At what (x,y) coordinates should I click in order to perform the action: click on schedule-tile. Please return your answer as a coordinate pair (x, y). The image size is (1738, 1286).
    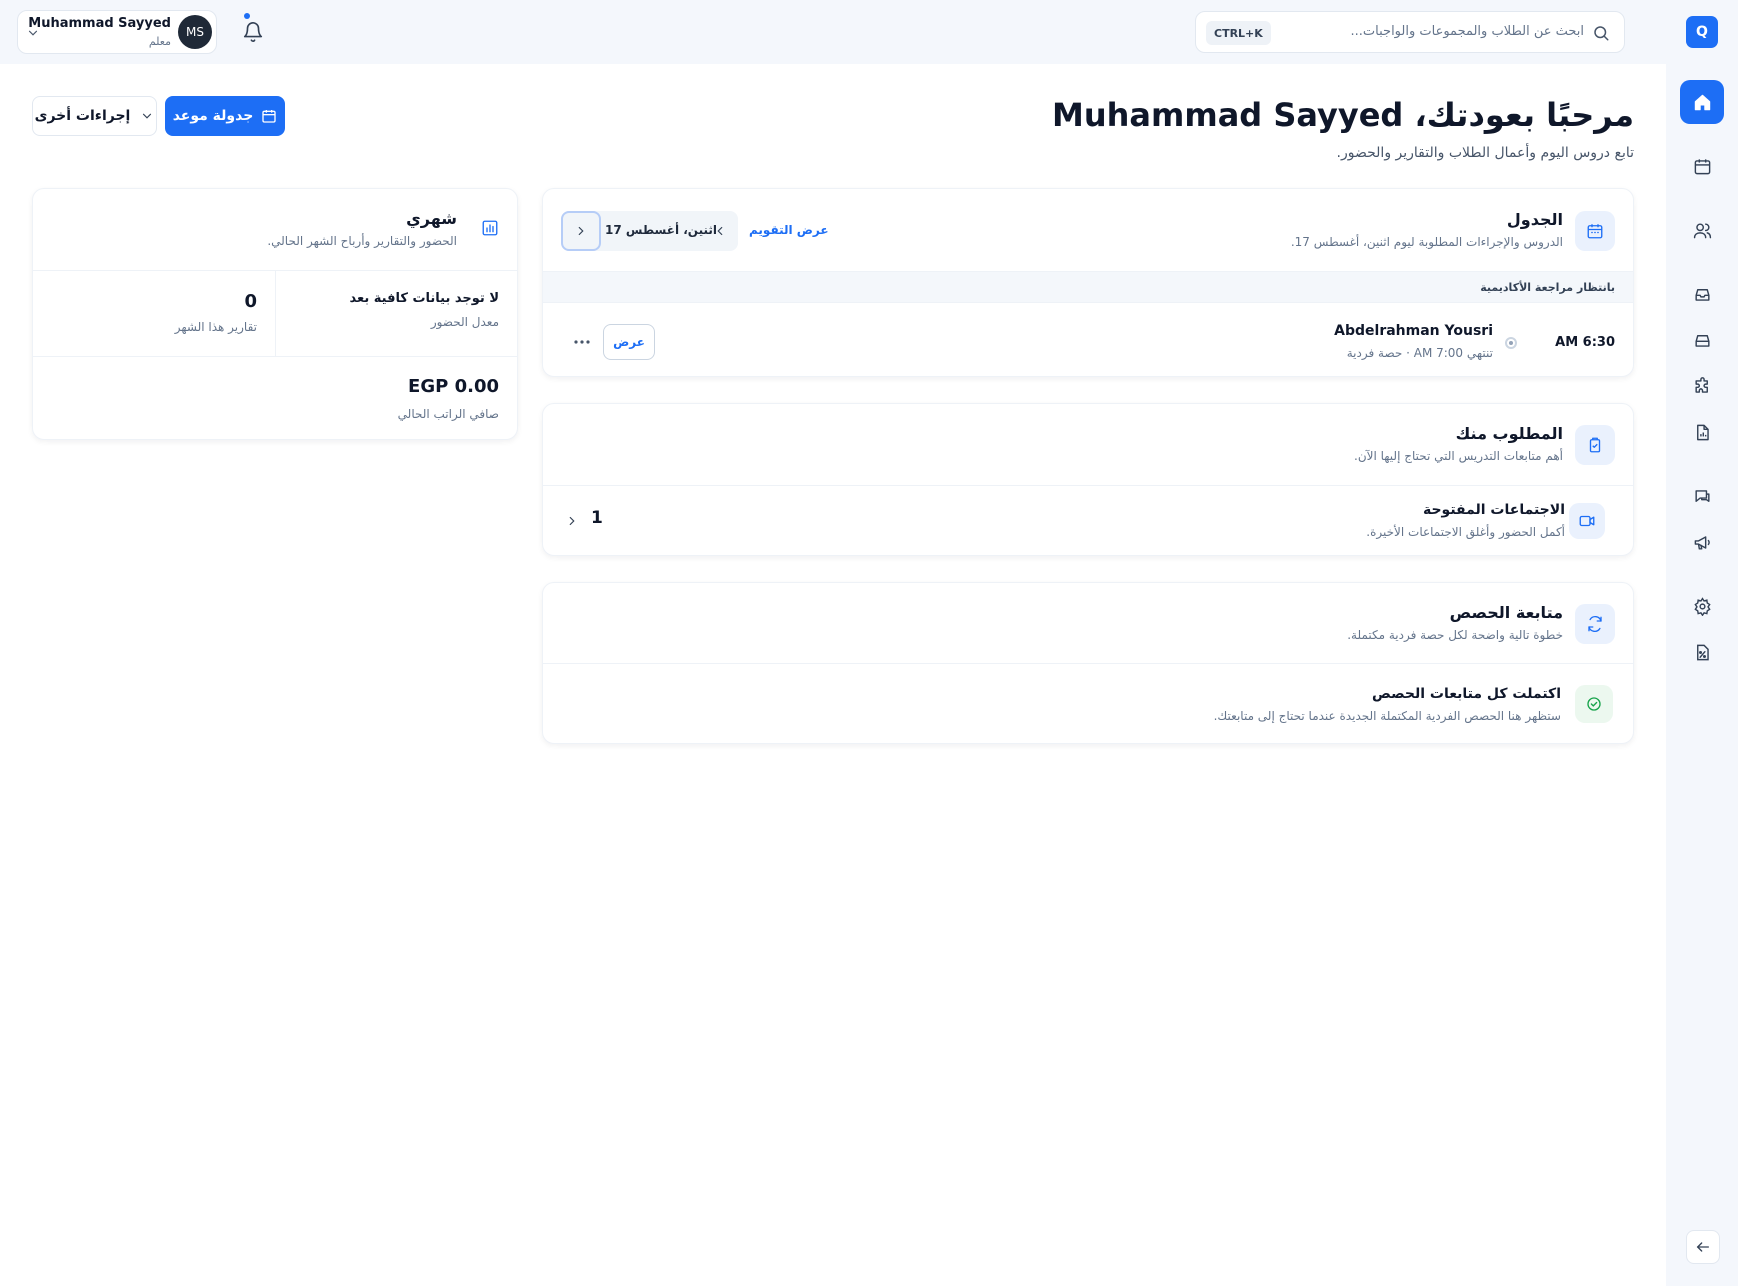
    Looking at the image, I should click on (1595, 231).